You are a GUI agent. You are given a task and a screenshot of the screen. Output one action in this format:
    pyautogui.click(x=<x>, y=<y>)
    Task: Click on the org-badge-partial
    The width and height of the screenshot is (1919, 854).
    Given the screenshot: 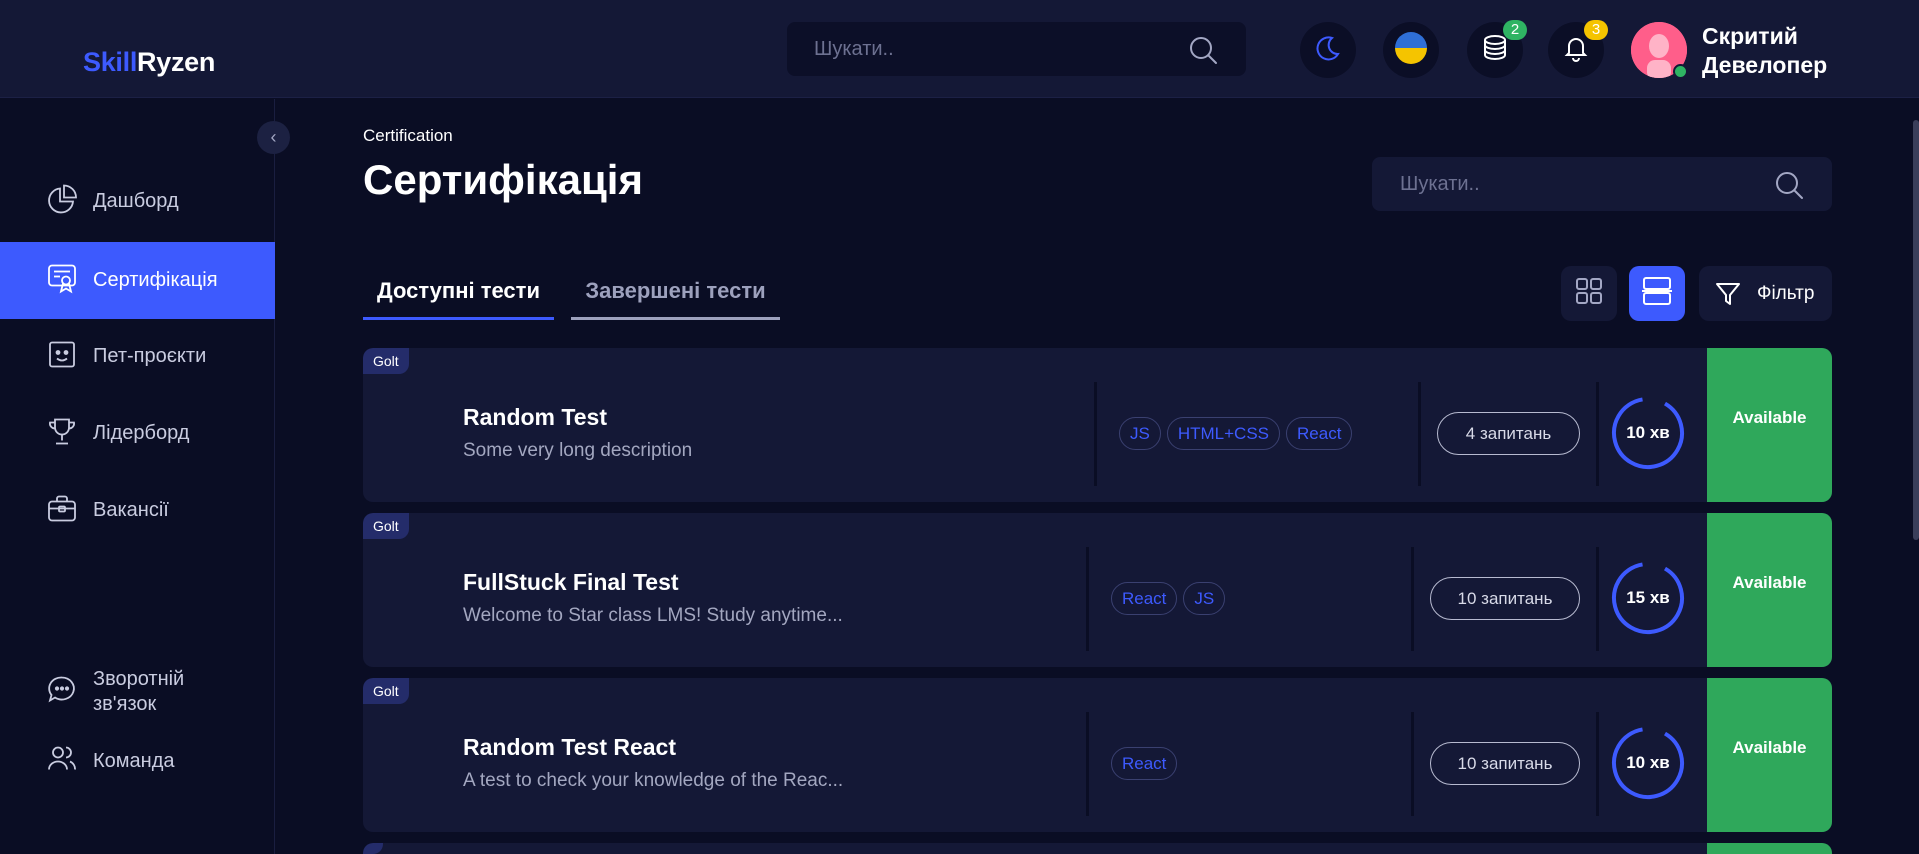 What is the action you would take?
    pyautogui.click(x=373, y=848)
    